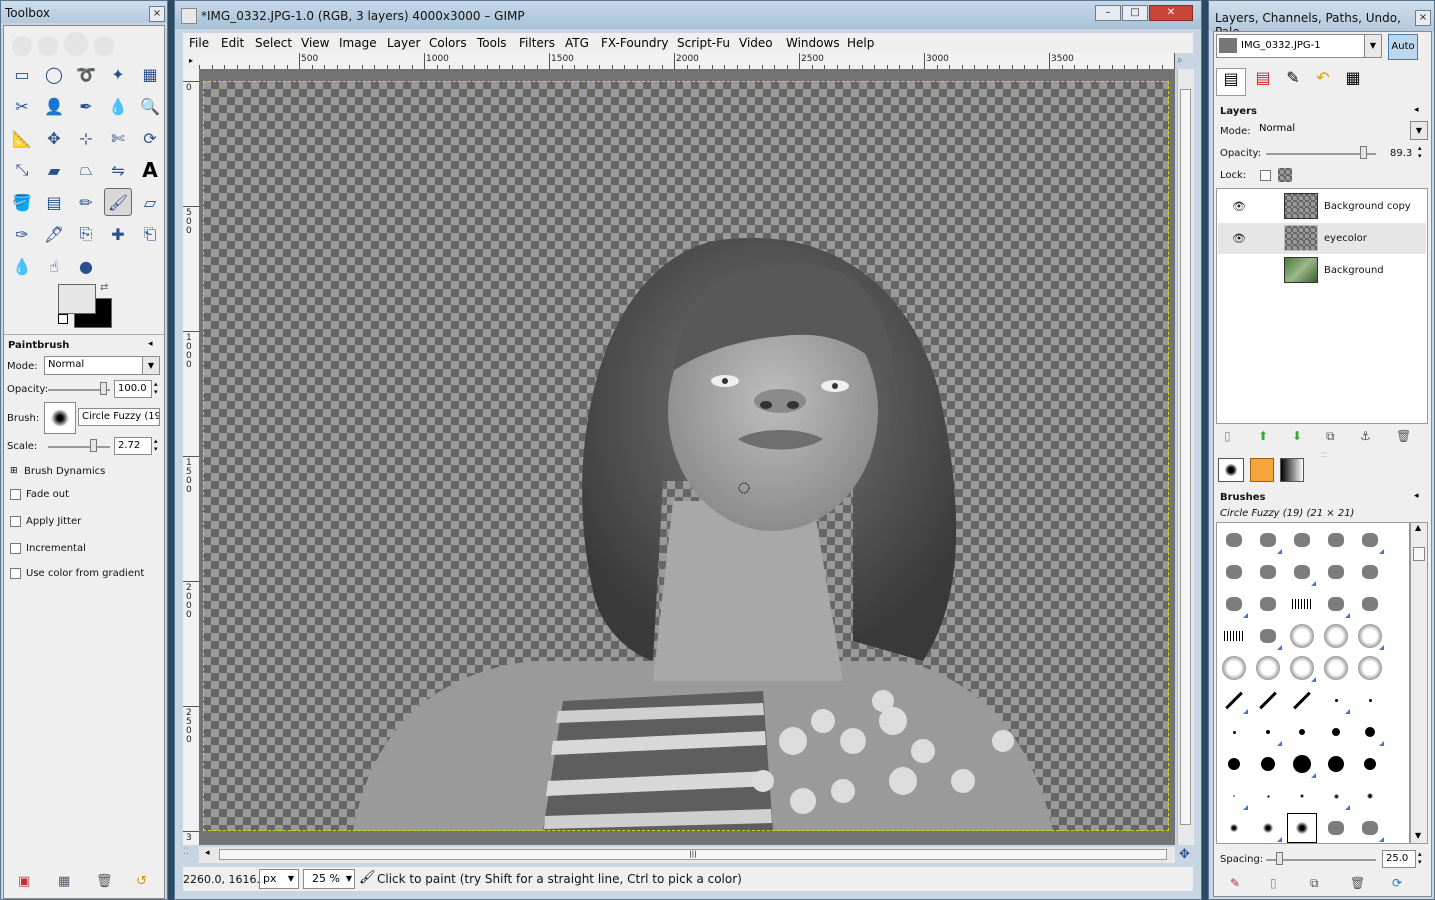 The image size is (1435, 900). What do you see at coordinates (1399, 859) in the screenshot?
I see `spacing-input: 25.0` at bounding box center [1399, 859].